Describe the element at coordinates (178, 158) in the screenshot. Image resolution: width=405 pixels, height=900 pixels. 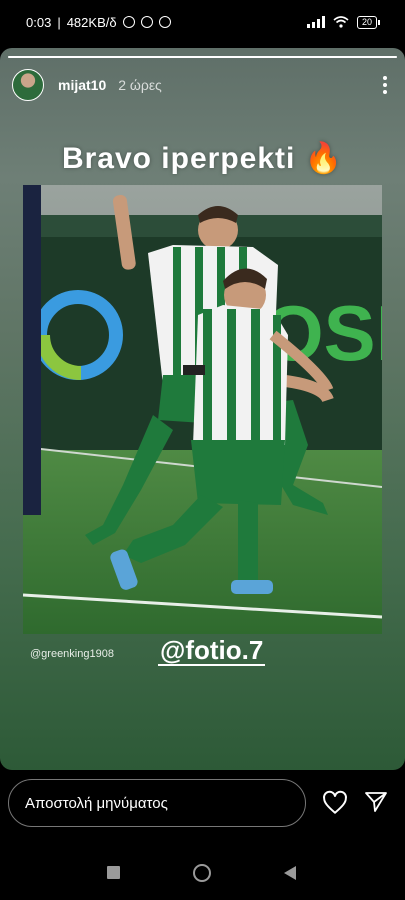
I see `caption-text: Bravo iperpekti` at that location.